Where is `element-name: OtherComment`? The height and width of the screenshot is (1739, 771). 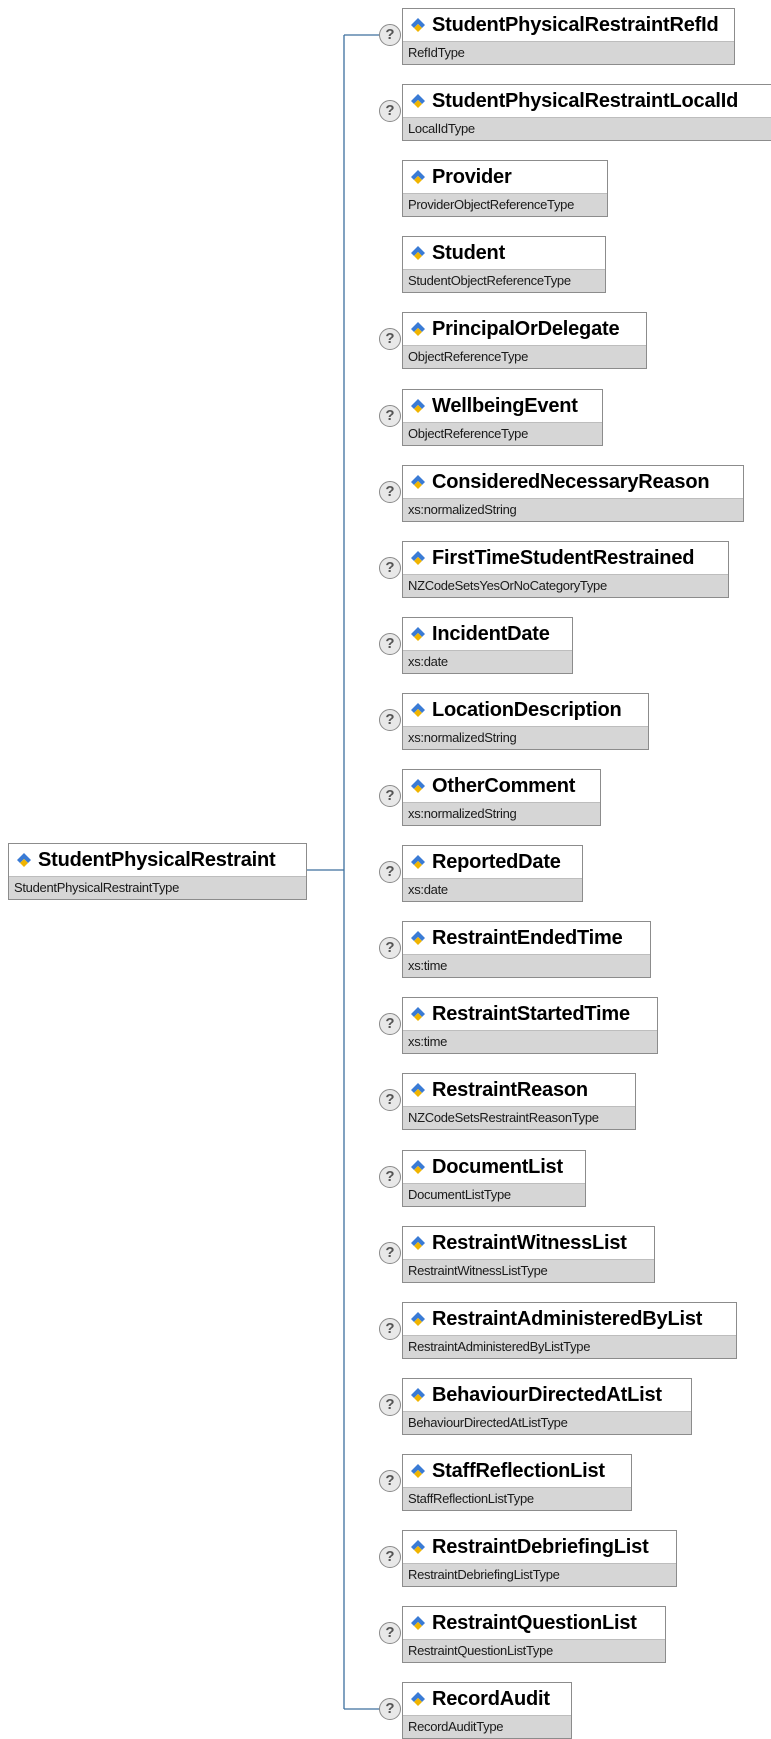 element-name: OtherComment is located at coordinates (504, 785).